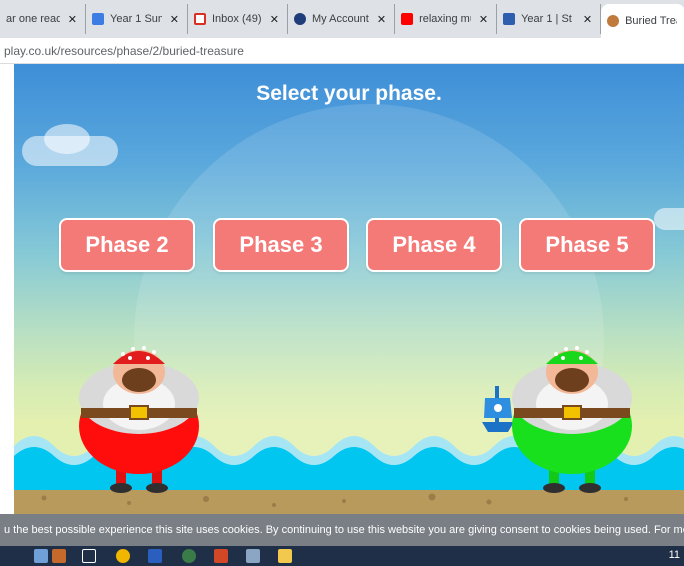 This screenshot has height=566, width=684. I want to click on gmail-icon, so click(200, 19).